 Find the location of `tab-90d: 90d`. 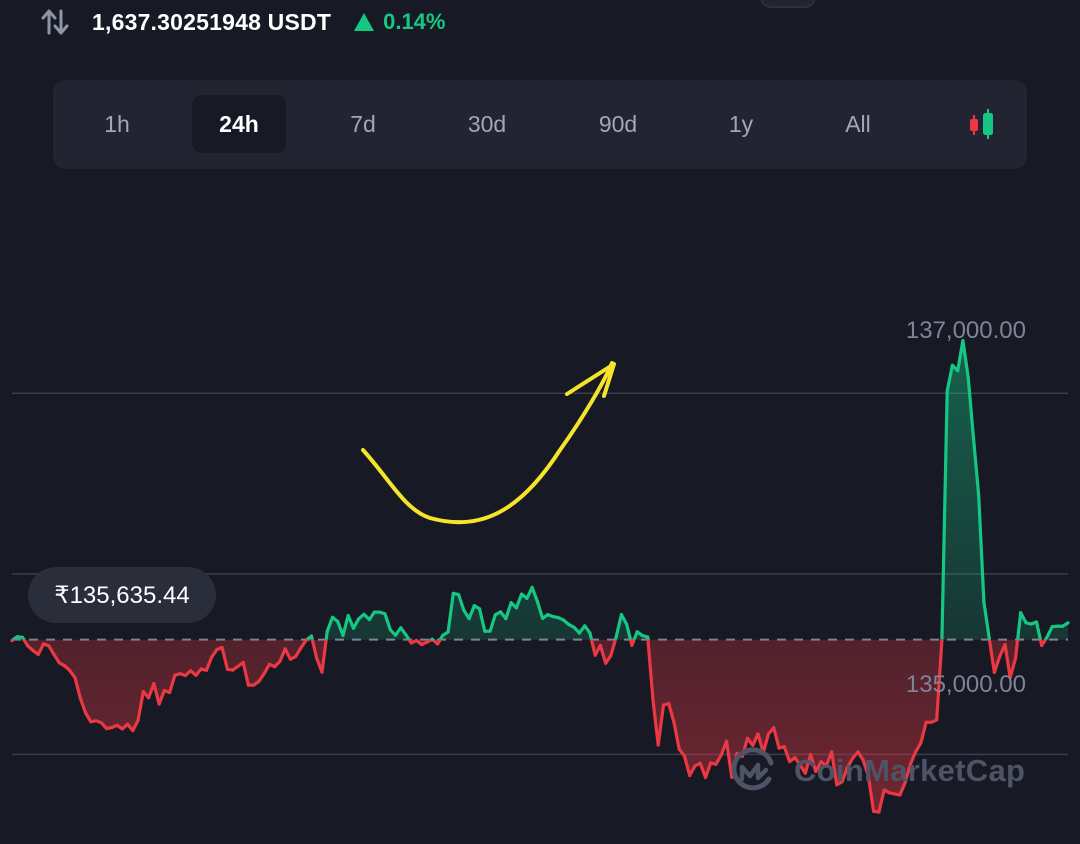

tab-90d: 90d is located at coordinates (618, 124).